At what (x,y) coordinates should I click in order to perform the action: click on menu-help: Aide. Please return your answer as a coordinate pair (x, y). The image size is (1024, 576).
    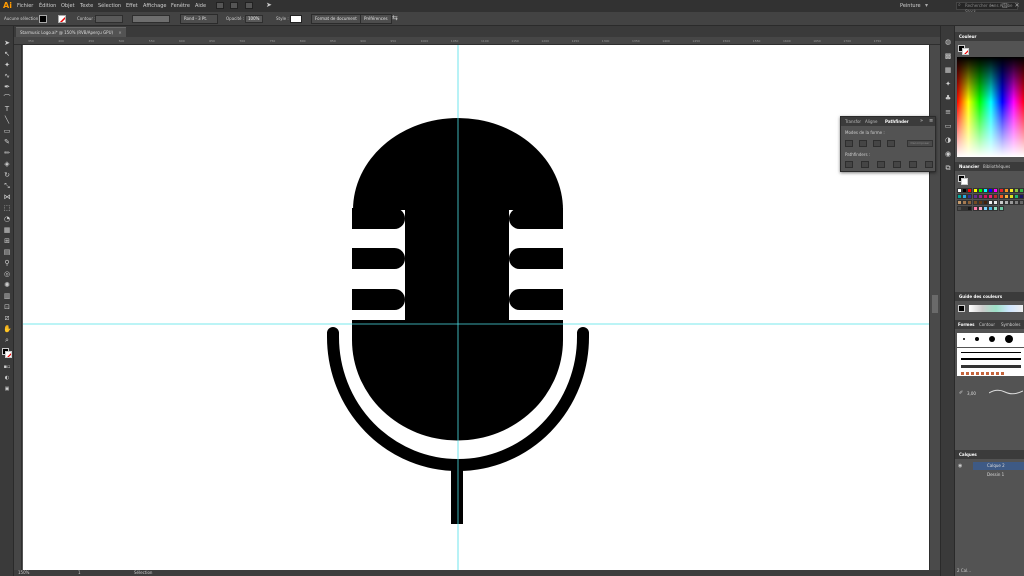
    Looking at the image, I should click on (200, 6).